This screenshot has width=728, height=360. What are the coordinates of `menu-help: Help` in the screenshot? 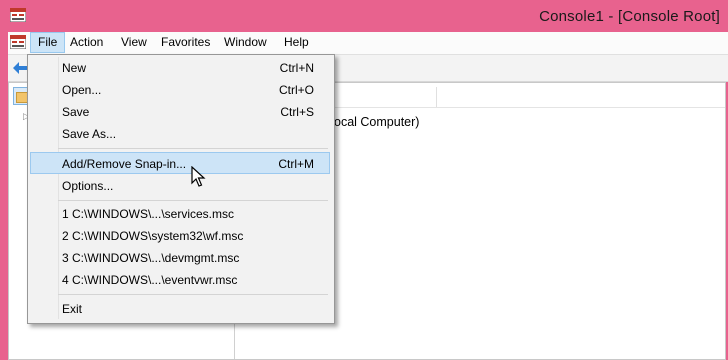 It's located at (296, 42).